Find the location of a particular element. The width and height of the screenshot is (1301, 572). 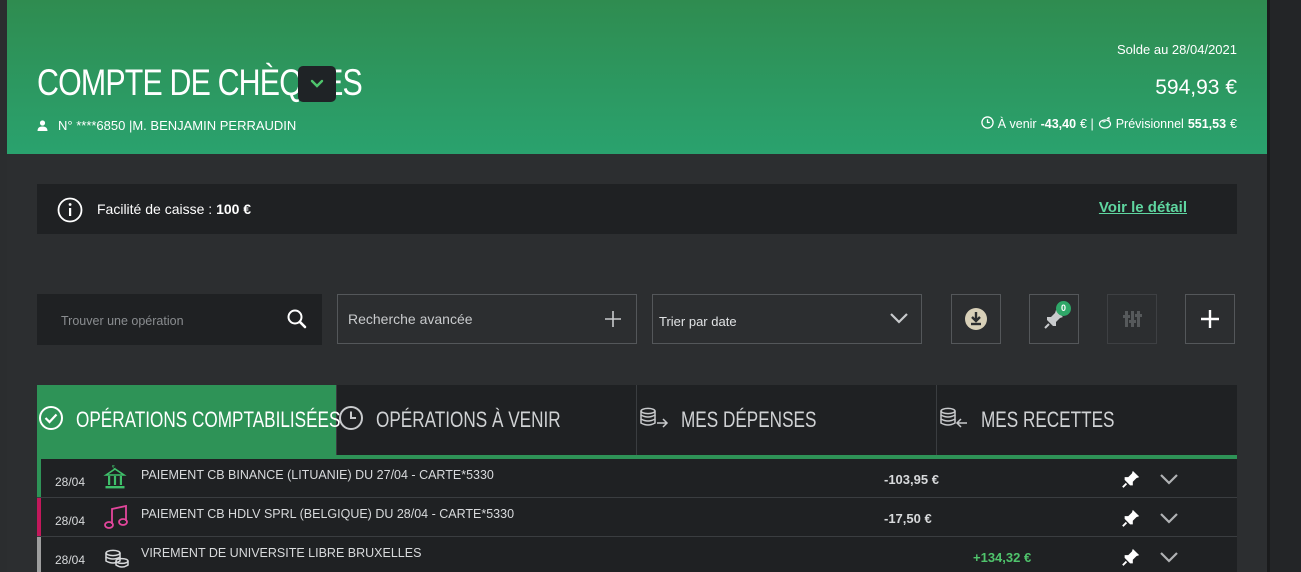

tab-label: OPÉRATIONS COMPTABILISÉES is located at coordinates (207, 419).